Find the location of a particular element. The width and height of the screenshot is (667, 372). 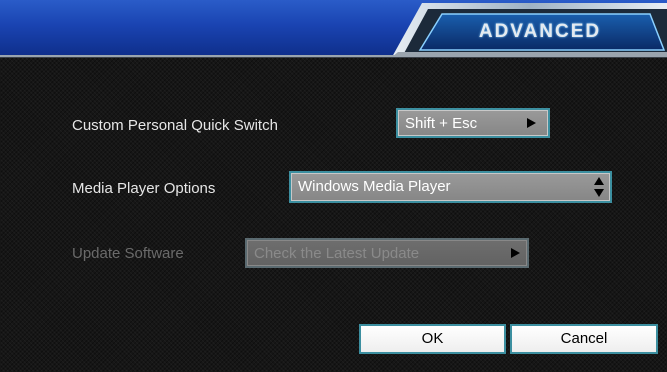

quick-switch-label: Custom Personal Quick Switch is located at coordinates (175, 125).